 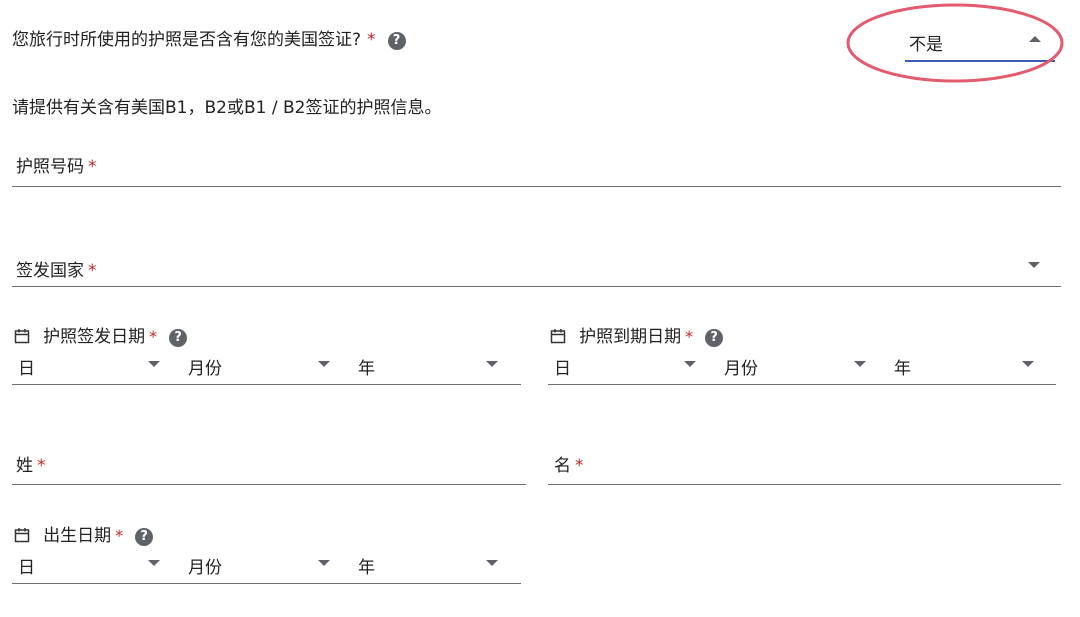 I want to click on expiry-month-select: 月份, so click(x=803, y=369).